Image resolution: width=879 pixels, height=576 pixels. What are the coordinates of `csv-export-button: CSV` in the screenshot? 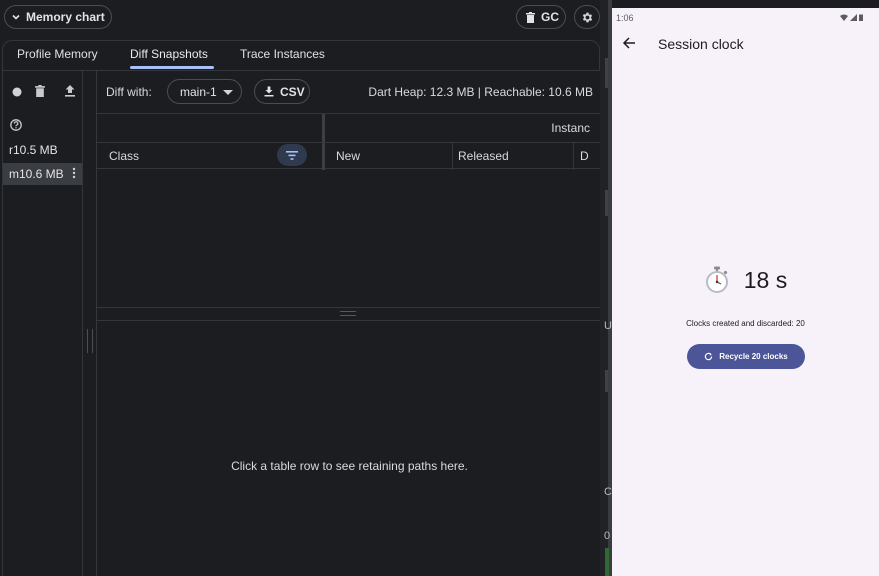 It's located at (282, 91).